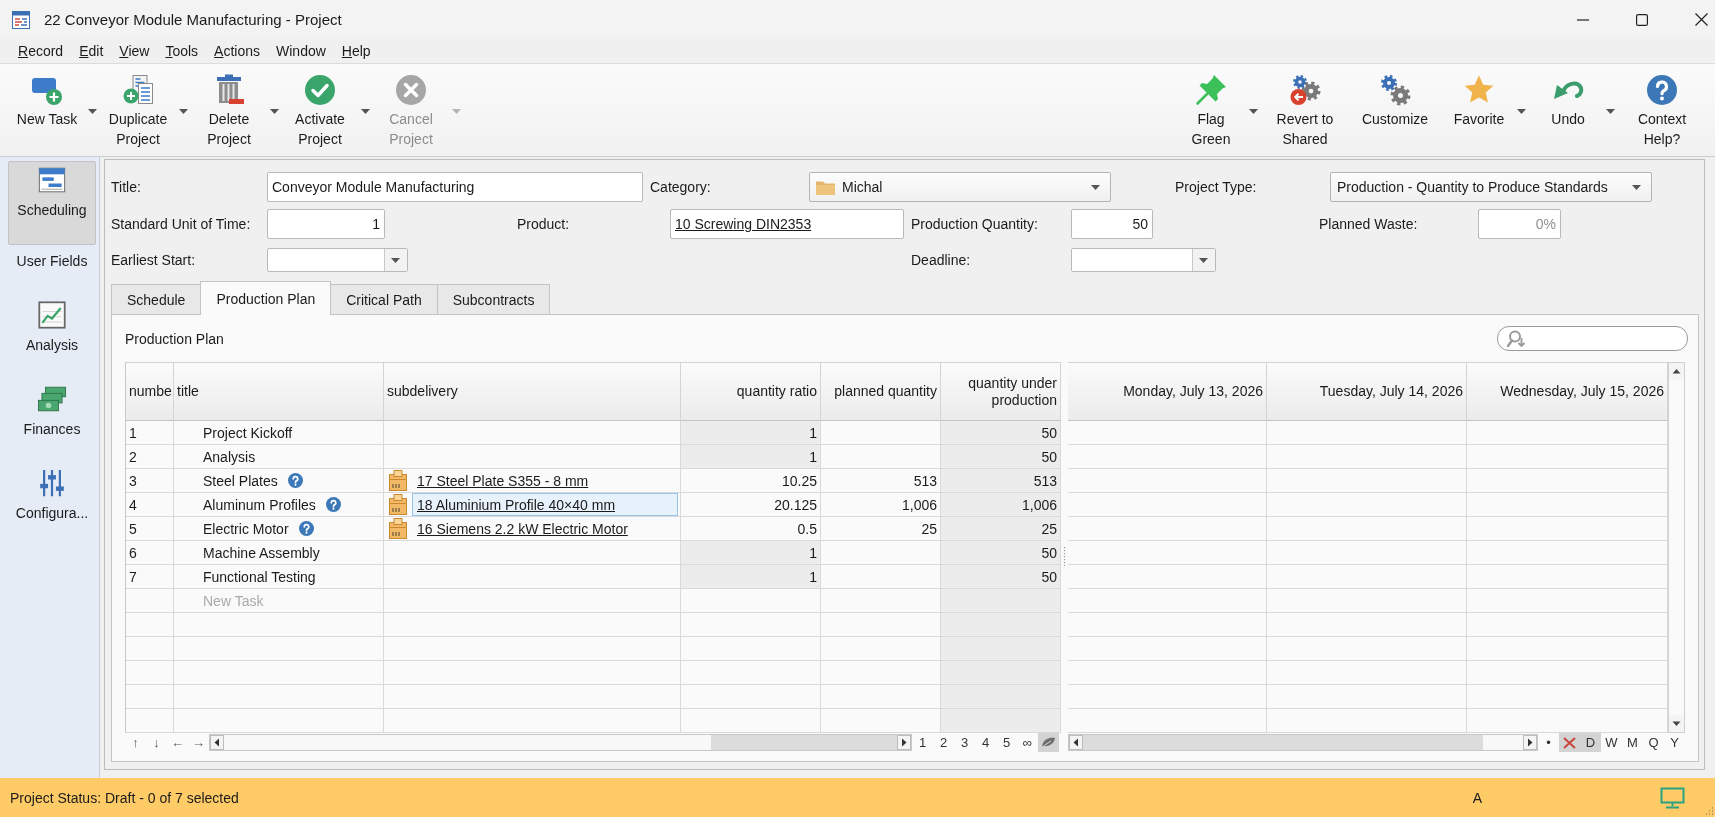 The image size is (1715, 817). I want to click on menu-item: Record, so click(41, 51).